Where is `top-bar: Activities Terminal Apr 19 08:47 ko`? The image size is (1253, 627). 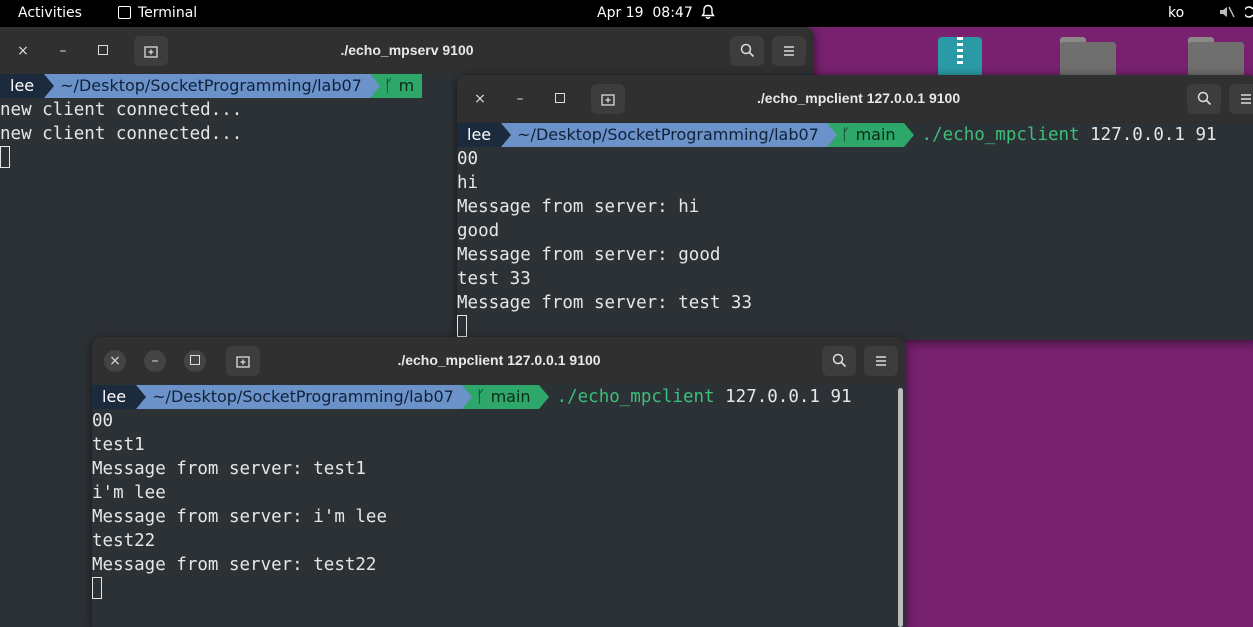 top-bar: Activities Terminal Apr 19 08:47 ko is located at coordinates (626, 13).